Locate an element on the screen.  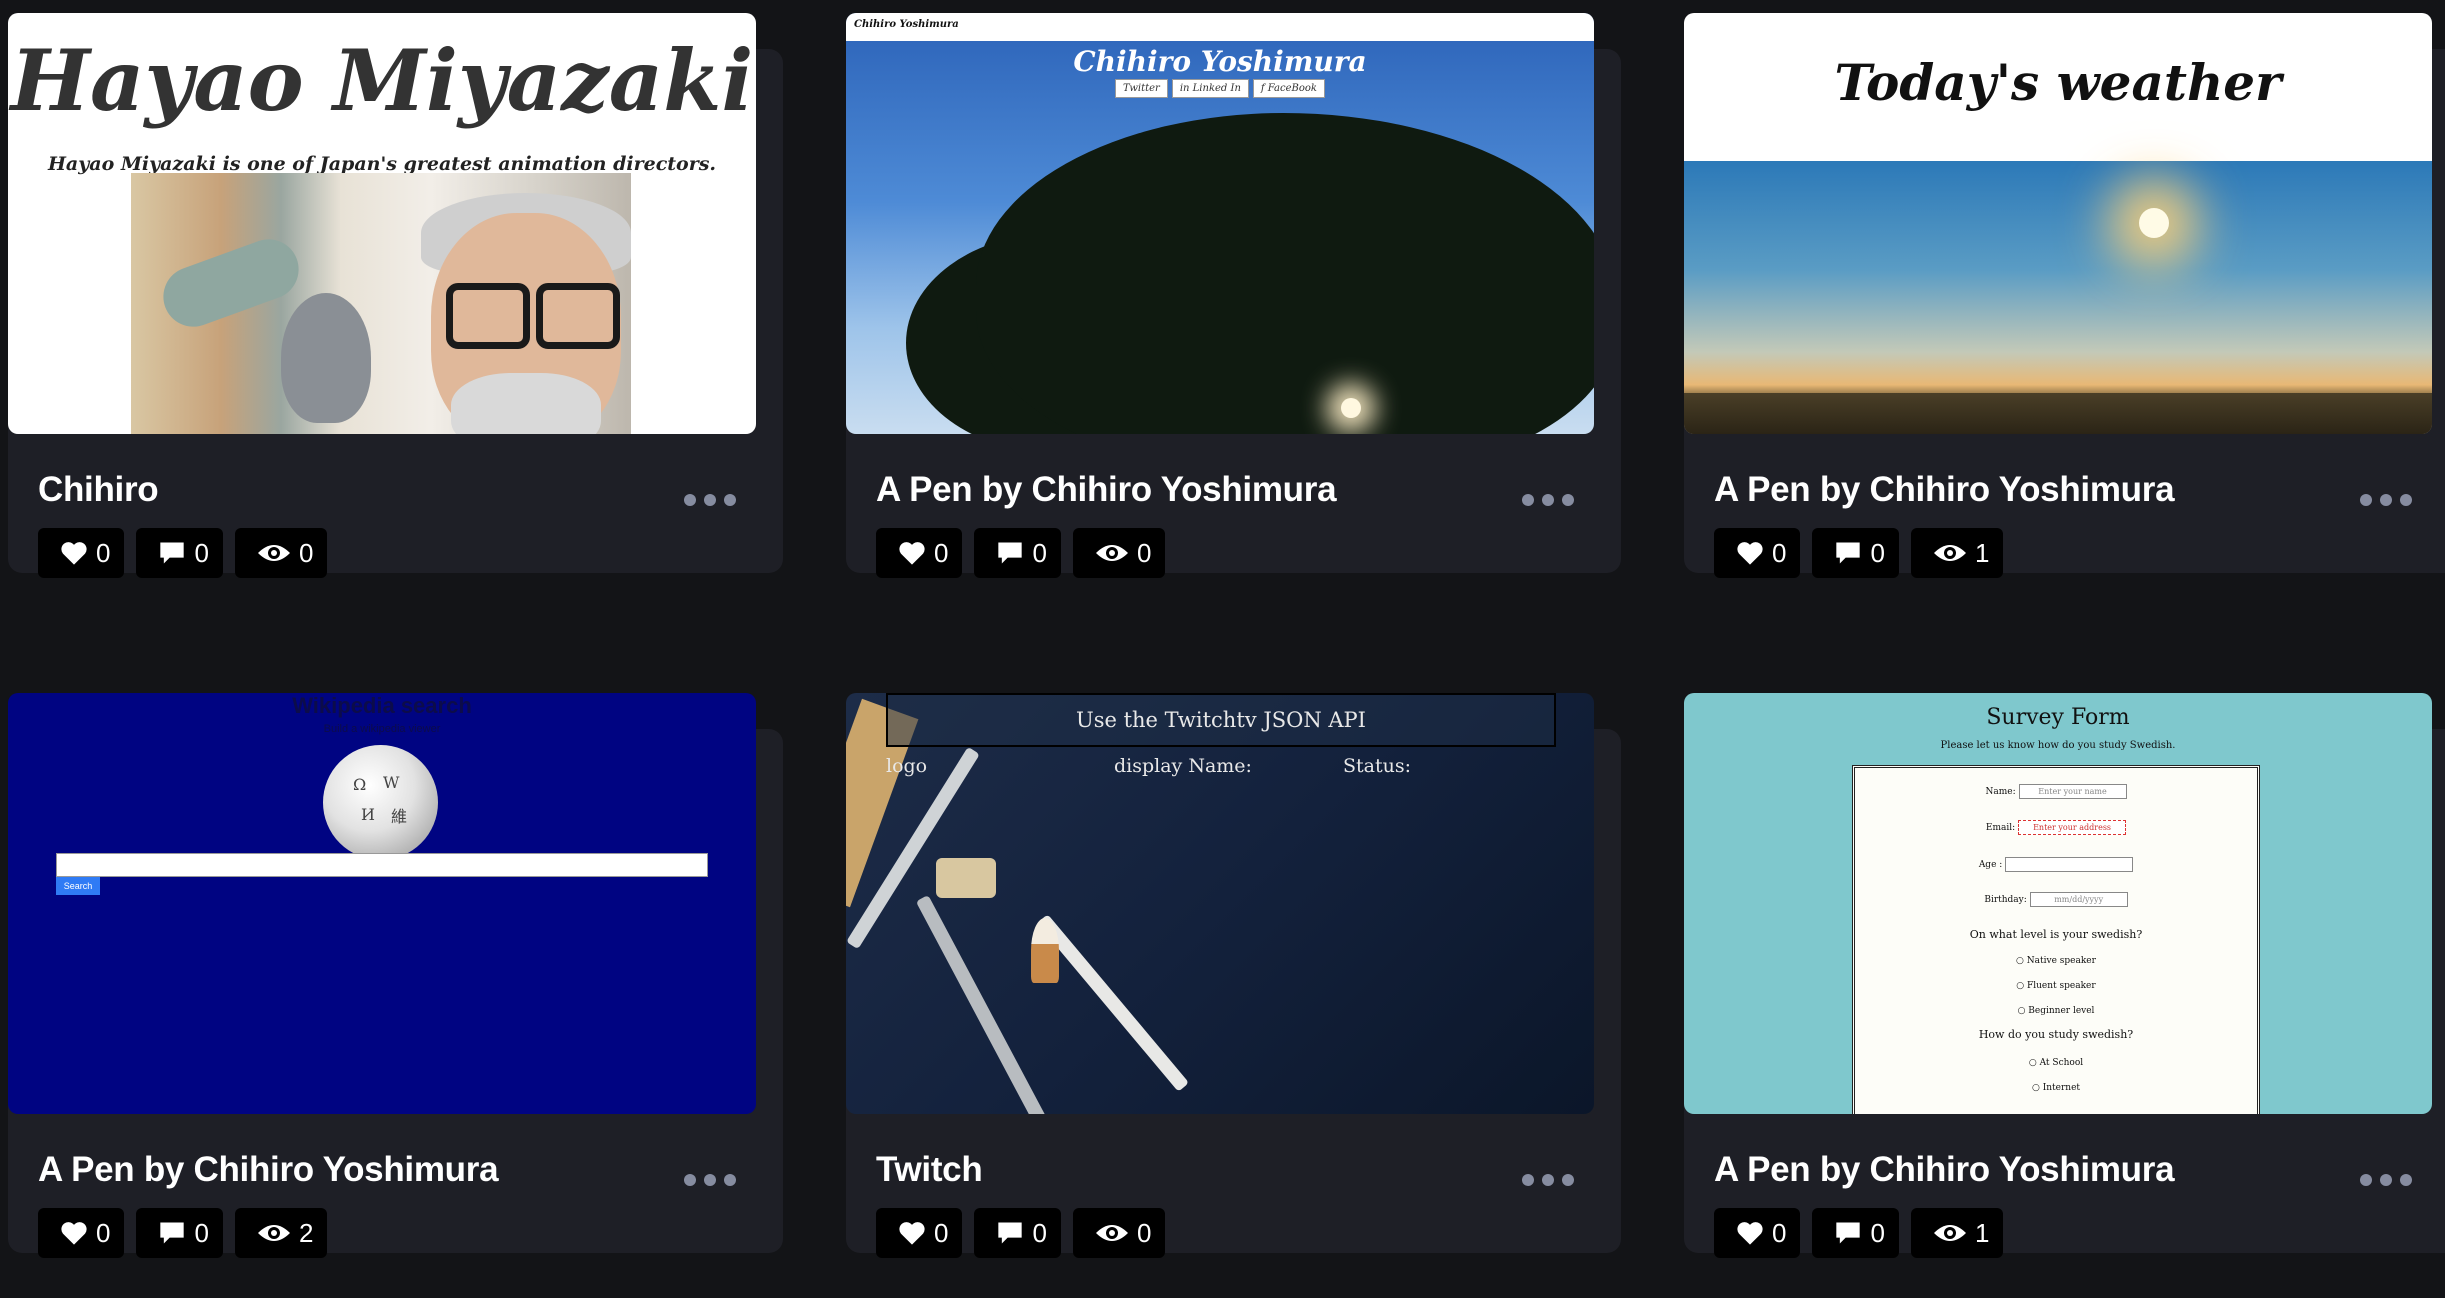
preview-option: ○ At School is located at coordinates (2056, 1063).